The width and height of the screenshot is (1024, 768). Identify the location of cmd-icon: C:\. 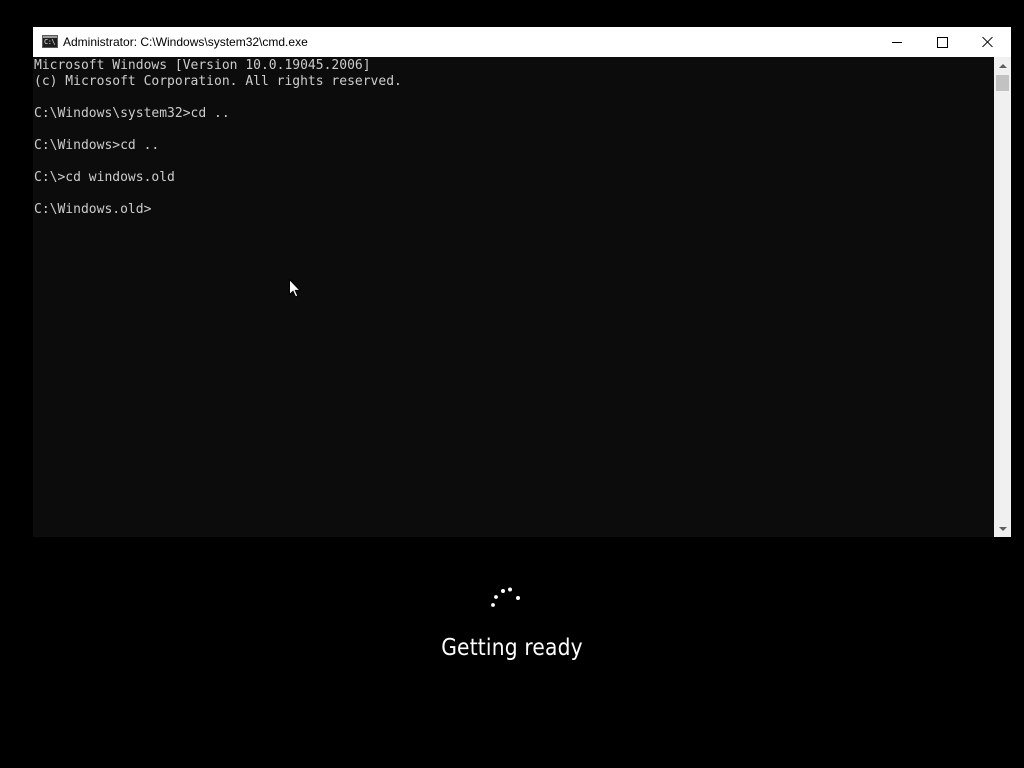
(50, 41).